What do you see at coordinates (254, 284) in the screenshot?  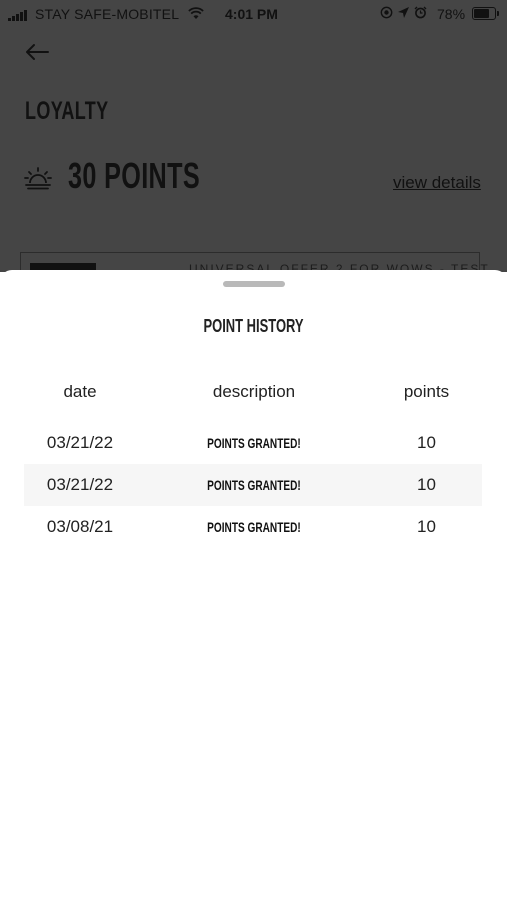 I see `sheet-drag-handle` at bounding box center [254, 284].